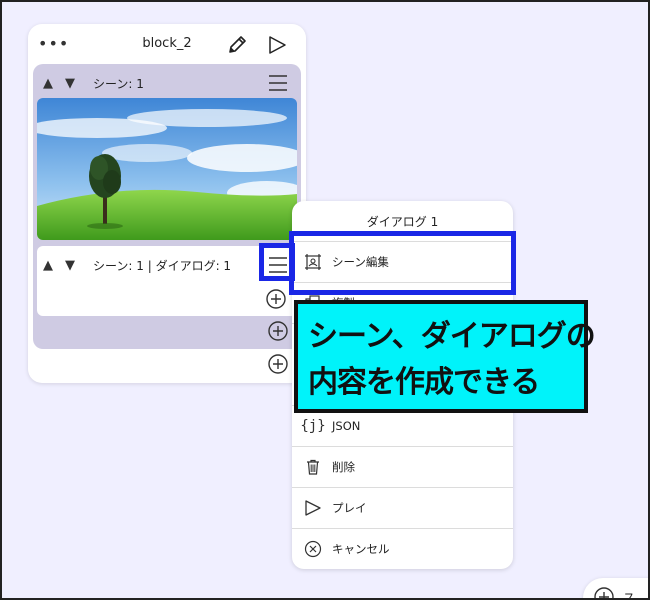 The image size is (650, 600). I want to click on scene-edit-highlight-box, so click(402, 263).